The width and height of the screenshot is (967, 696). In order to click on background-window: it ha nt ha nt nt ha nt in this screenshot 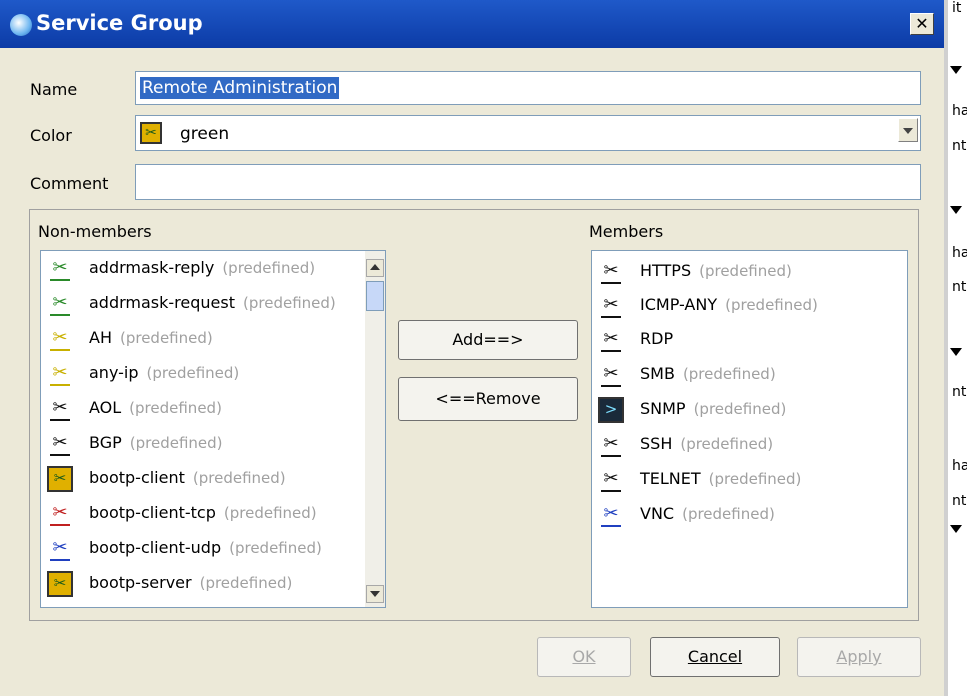, I will do `click(955, 348)`.